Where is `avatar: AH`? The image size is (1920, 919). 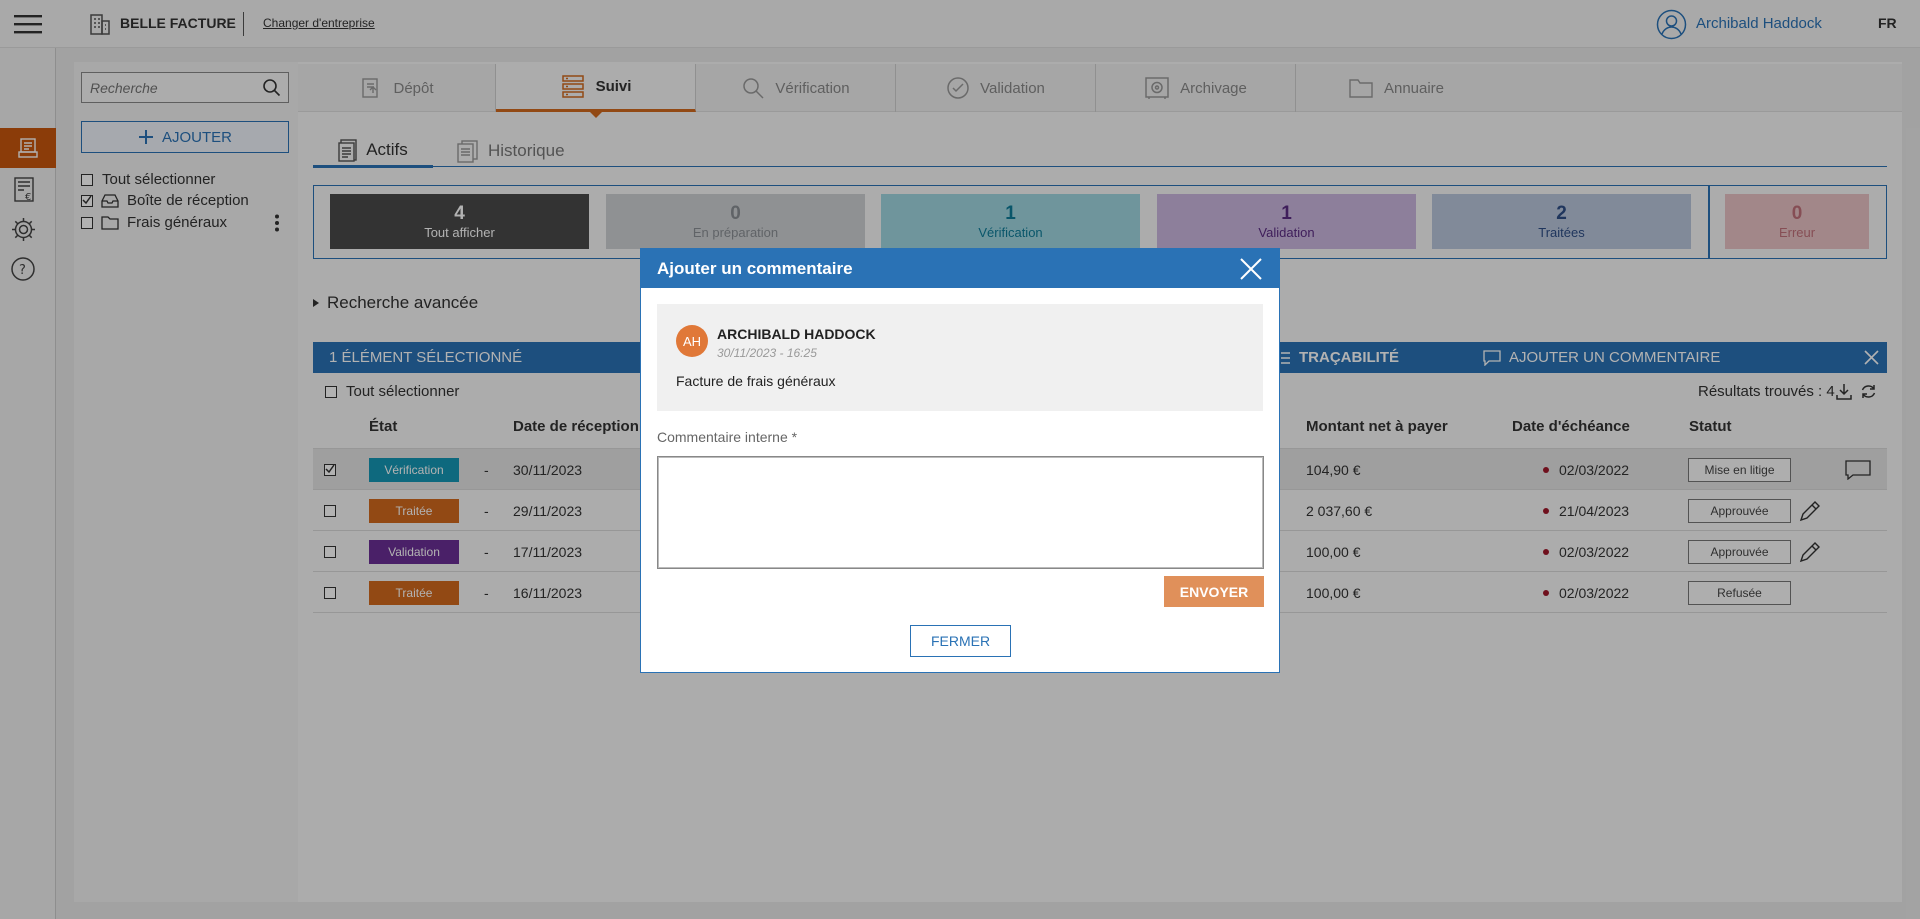 avatar: AH is located at coordinates (692, 341).